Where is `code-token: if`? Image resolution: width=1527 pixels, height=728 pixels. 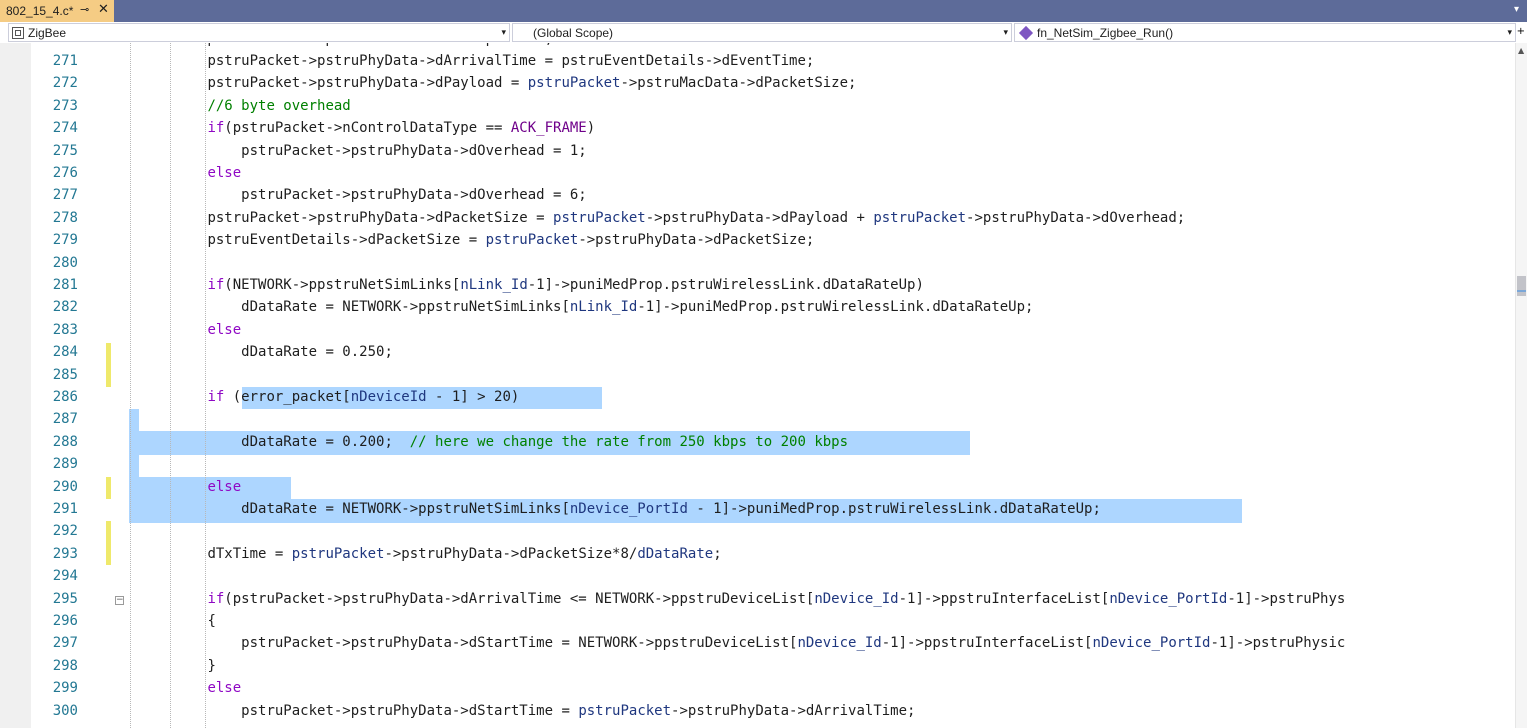 code-token: if is located at coordinates (216, 598).